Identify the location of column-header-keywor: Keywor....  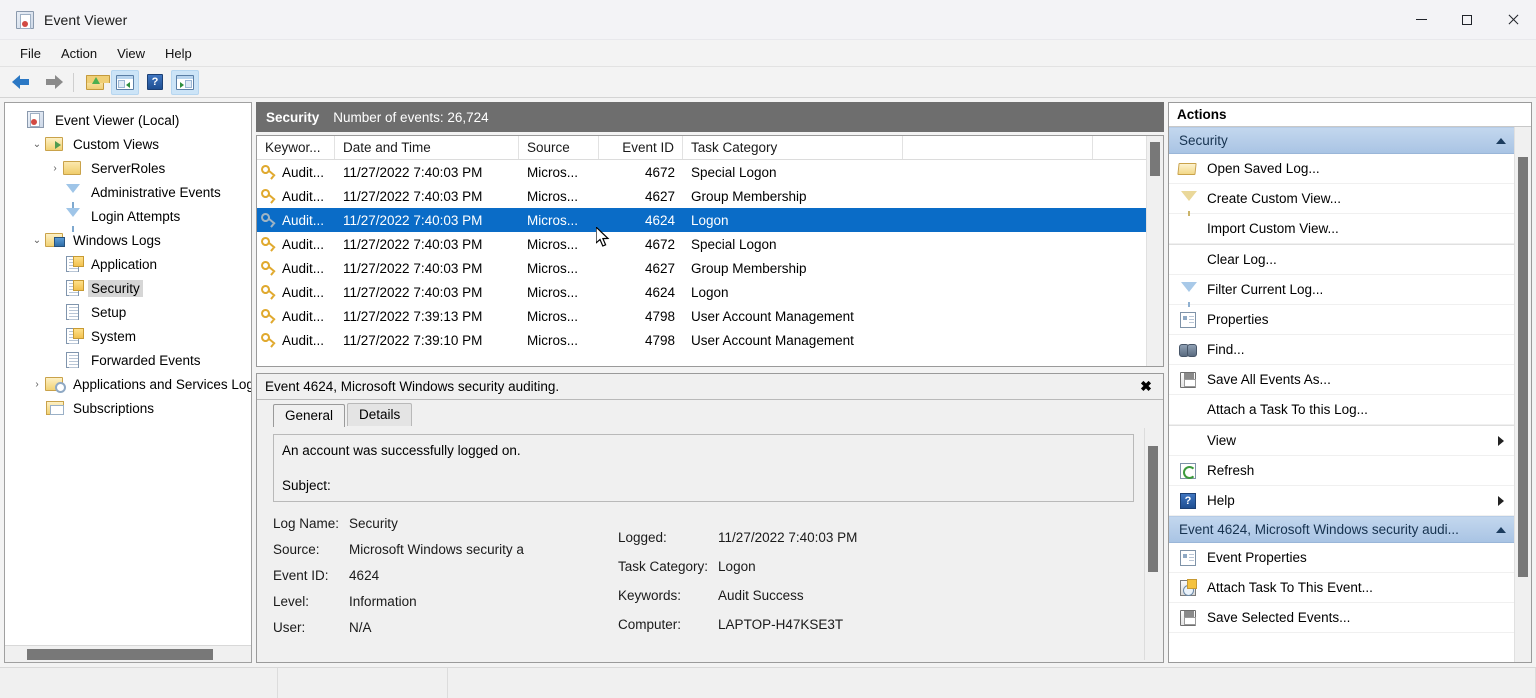
(296, 147).